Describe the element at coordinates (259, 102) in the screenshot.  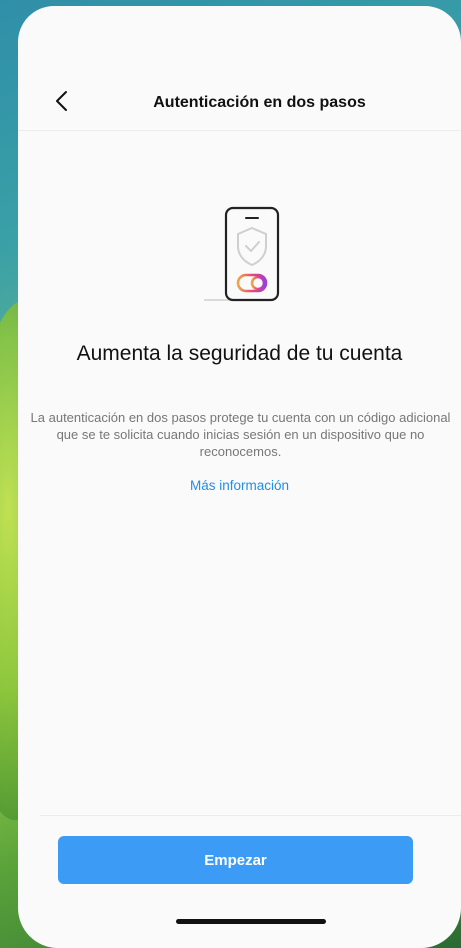
I see `page-title: Autenticación en dos pasos` at that location.